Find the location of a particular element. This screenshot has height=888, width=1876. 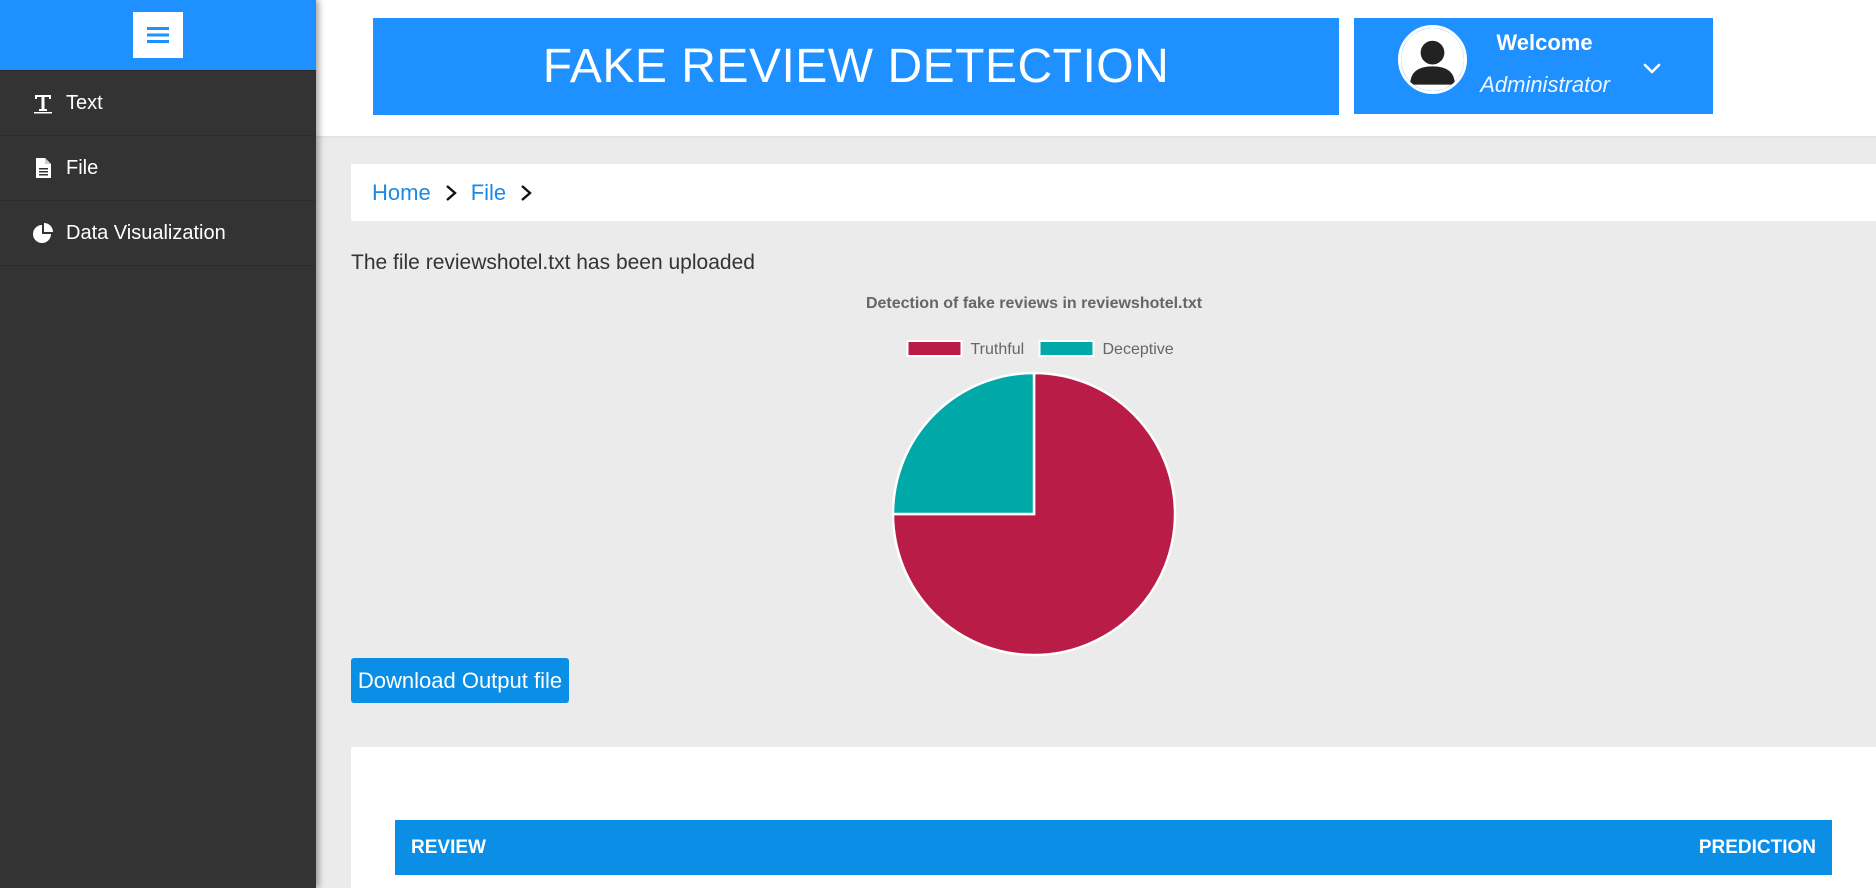

breadcrumb-home: Home is located at coordinates (401, 193).